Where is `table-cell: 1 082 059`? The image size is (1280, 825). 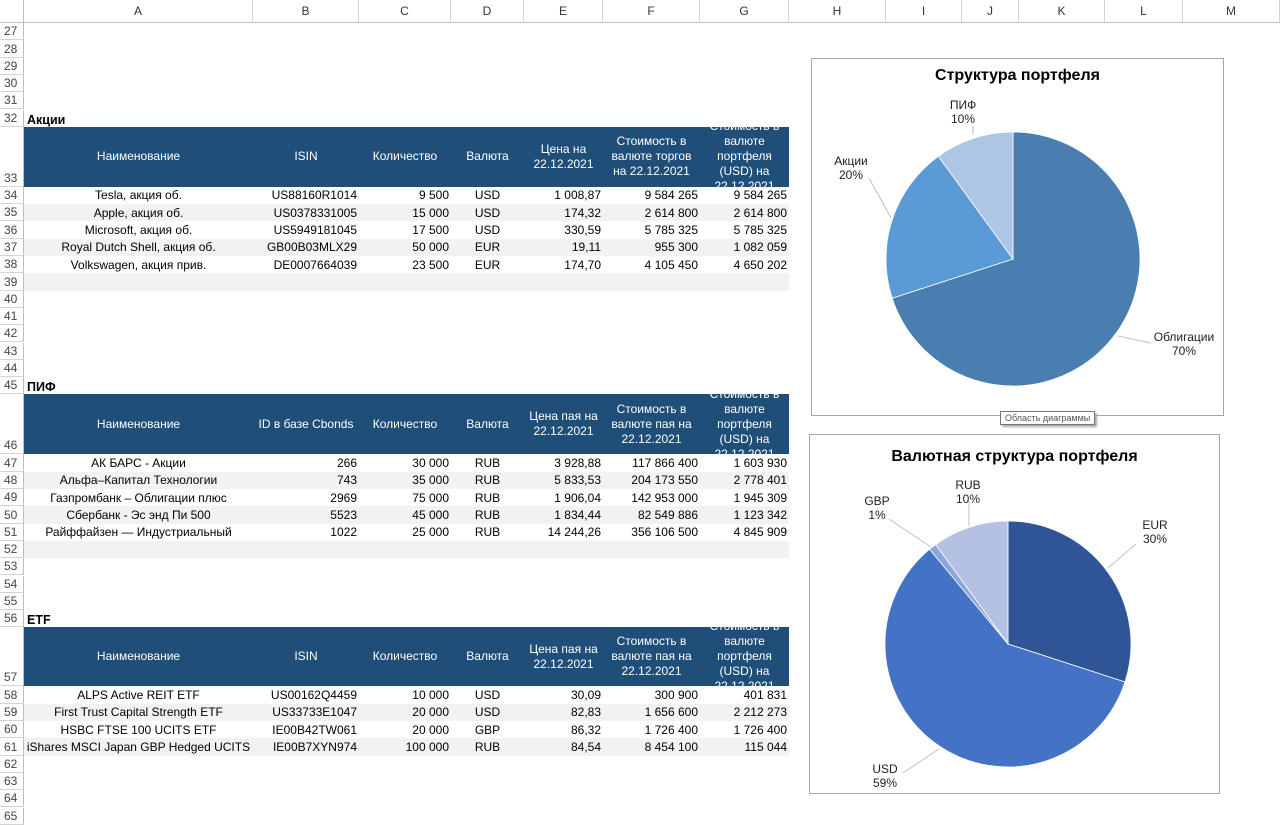 table-cell: 1 082 059 is located at coordinates (744, 247).